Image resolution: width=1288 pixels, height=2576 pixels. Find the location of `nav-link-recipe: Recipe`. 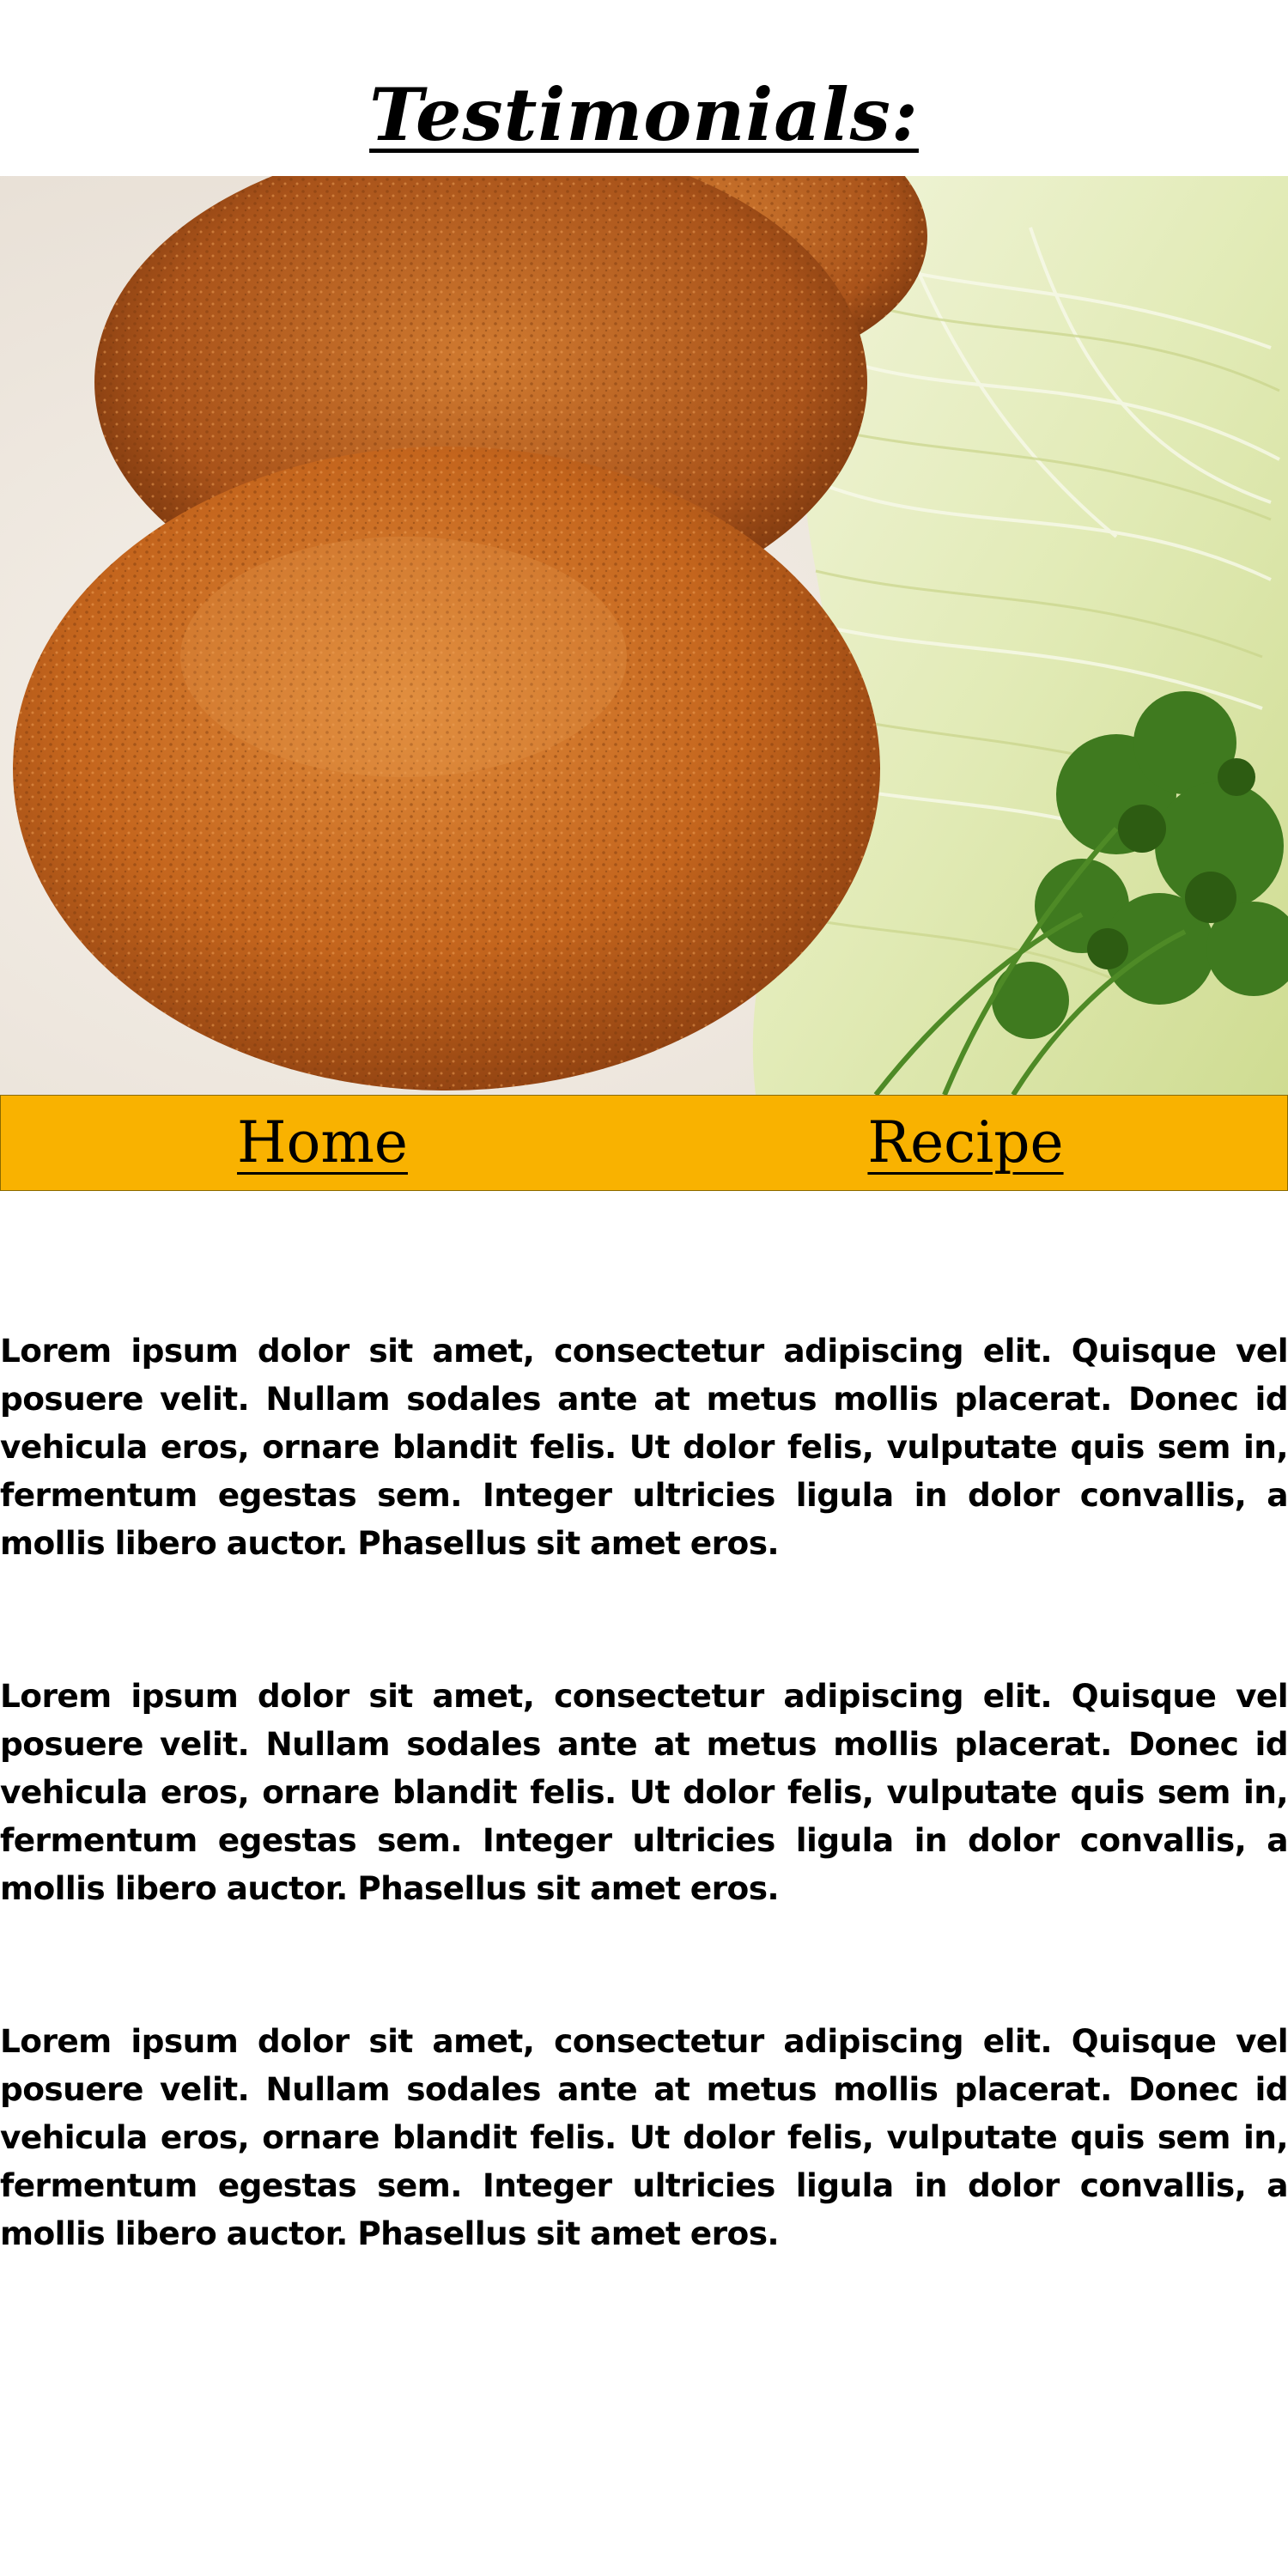

nav-link-recipe: Recipe is located at coordinates (965, 1143).